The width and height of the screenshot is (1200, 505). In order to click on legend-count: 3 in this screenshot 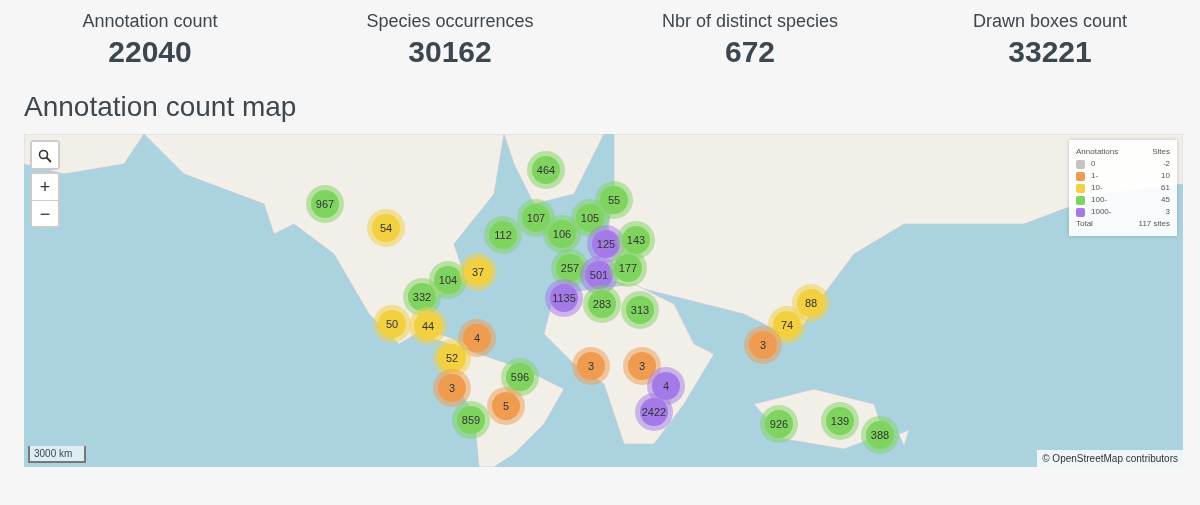, I will do `click(1167, 212)`.